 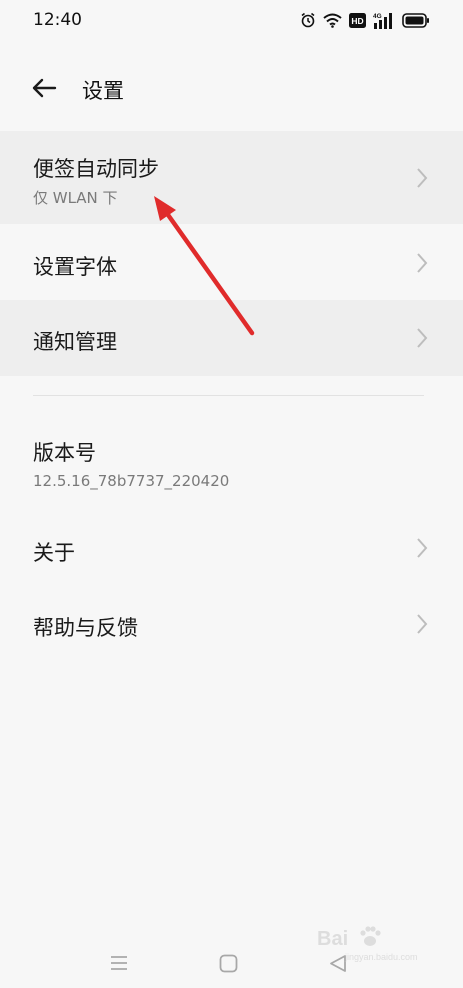 What do you see at coordinates (54, 553) in the screenshot?
I see `setting-about-label: 关于` at bounding box center [54, 553].